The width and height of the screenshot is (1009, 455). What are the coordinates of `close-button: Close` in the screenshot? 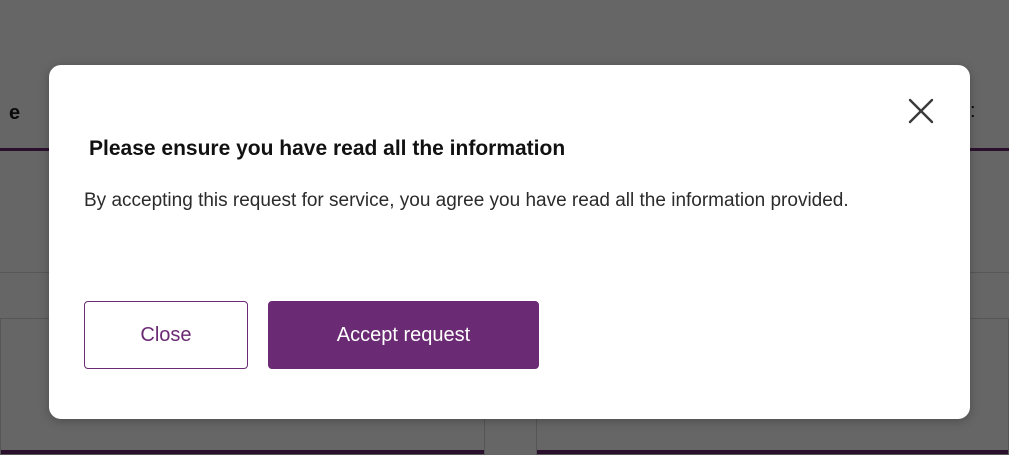 It's located at (166, 335).